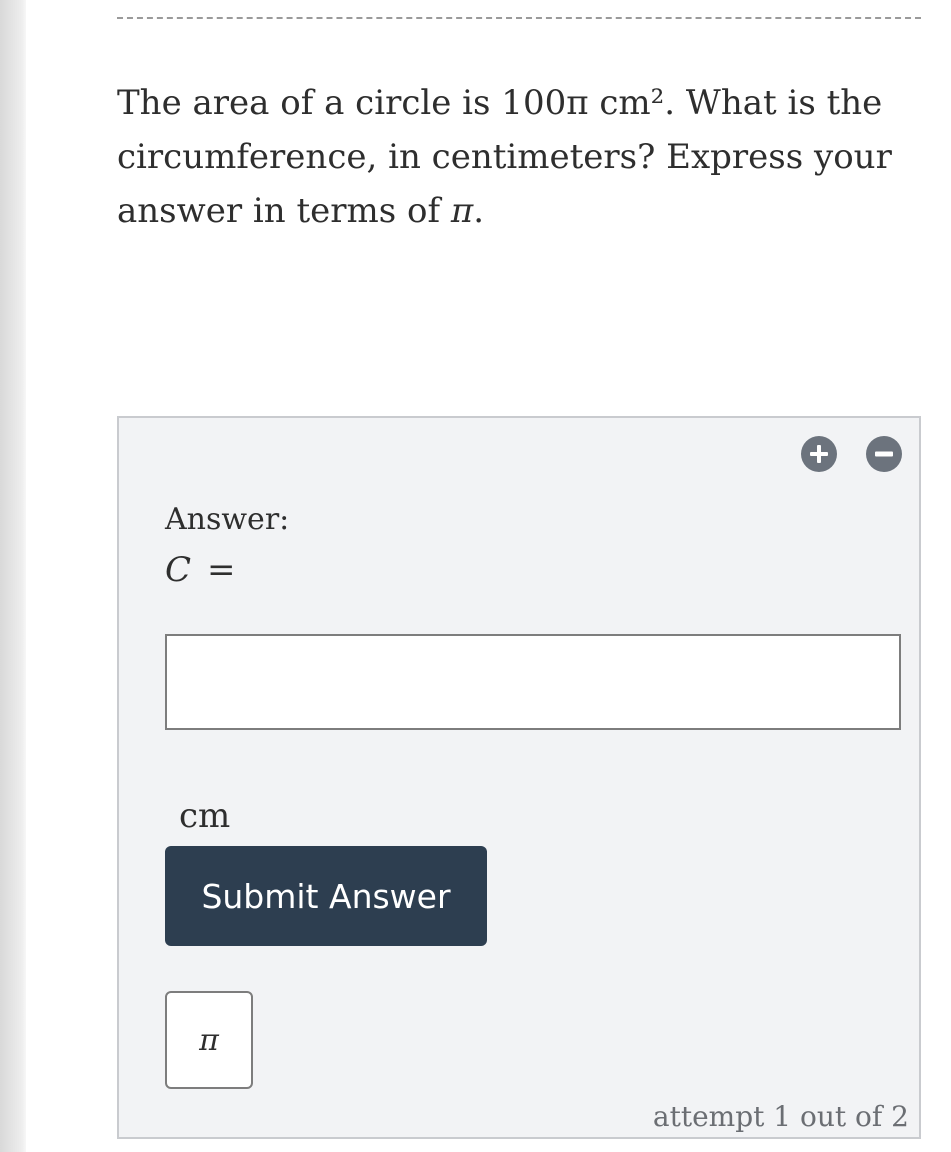  What do you see at coordinates (780, 1116) in the screenshot?
I see `attempt-counter: attempt 1 out of 2` at bounding box center [780, 1116].